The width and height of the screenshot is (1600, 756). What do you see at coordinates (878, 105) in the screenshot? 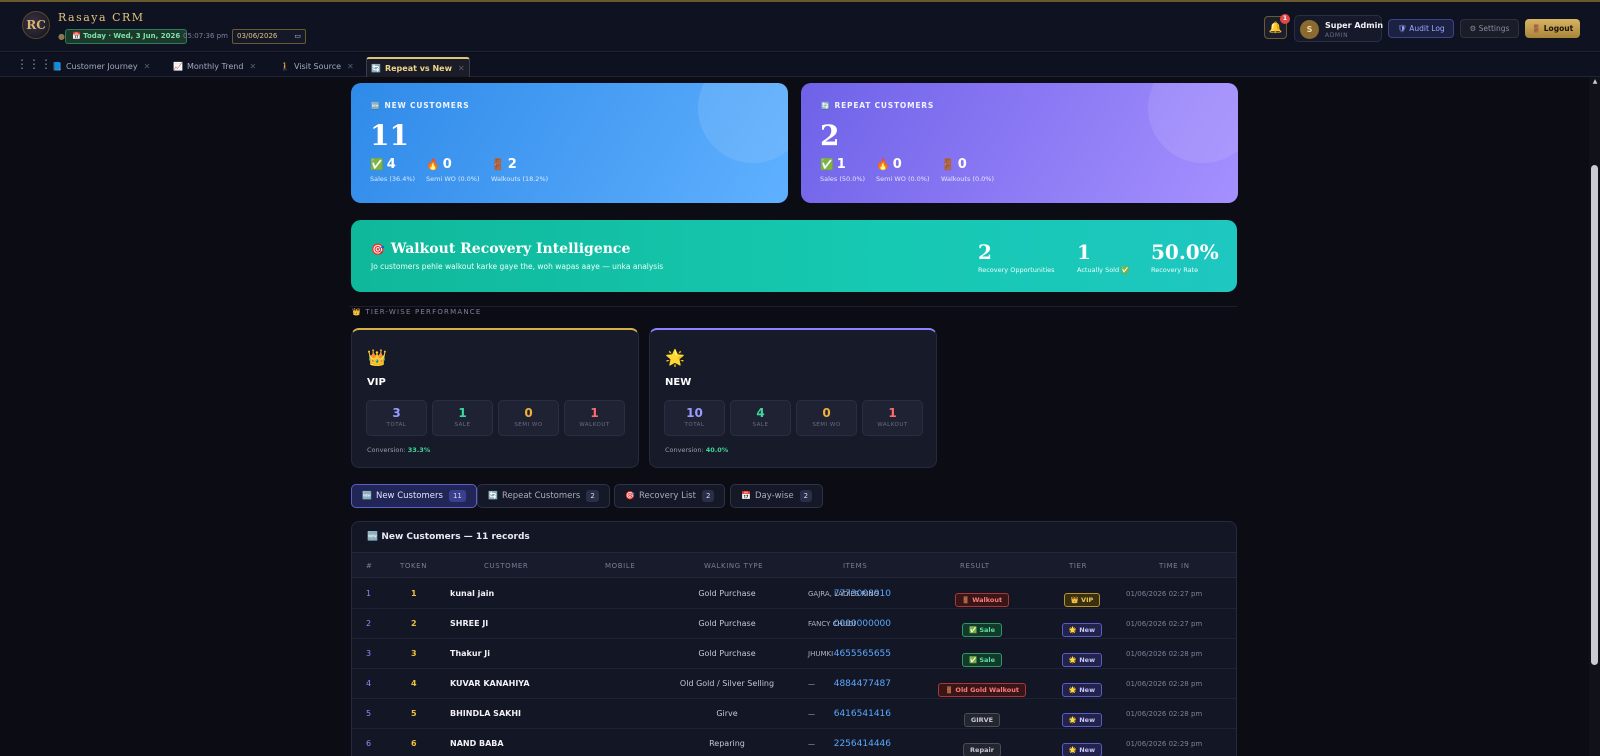
I see `card-heading: 🔄 REPEAT CUSTOMERS` at bounding box center [878, 105].